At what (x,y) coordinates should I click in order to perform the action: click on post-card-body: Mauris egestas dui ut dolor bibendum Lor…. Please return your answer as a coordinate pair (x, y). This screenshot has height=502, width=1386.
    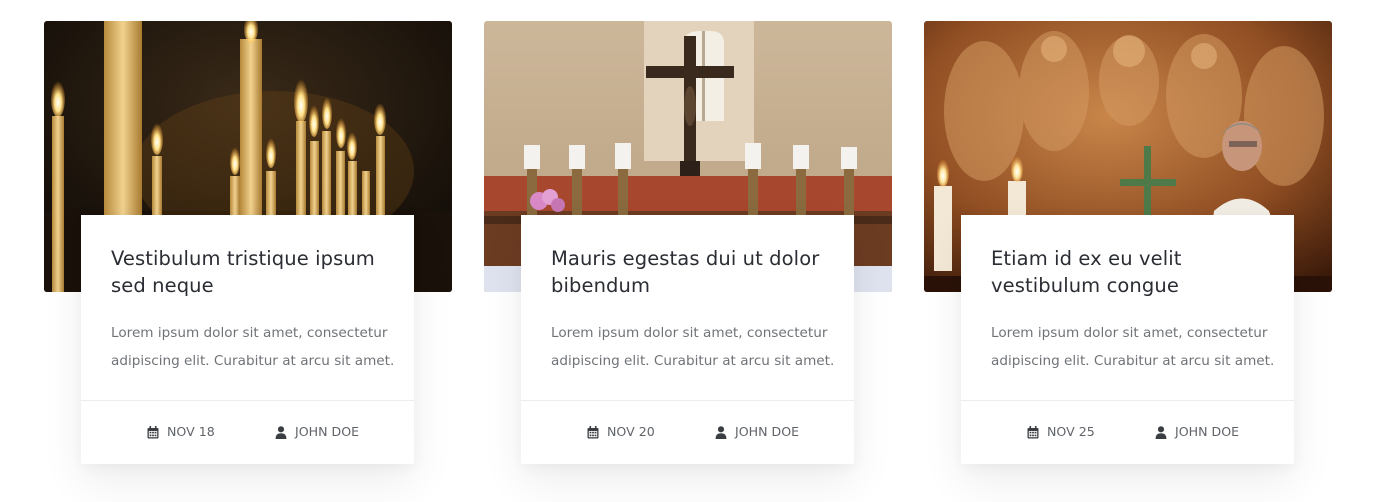
    Looking at the image, I should click on (687, 339).